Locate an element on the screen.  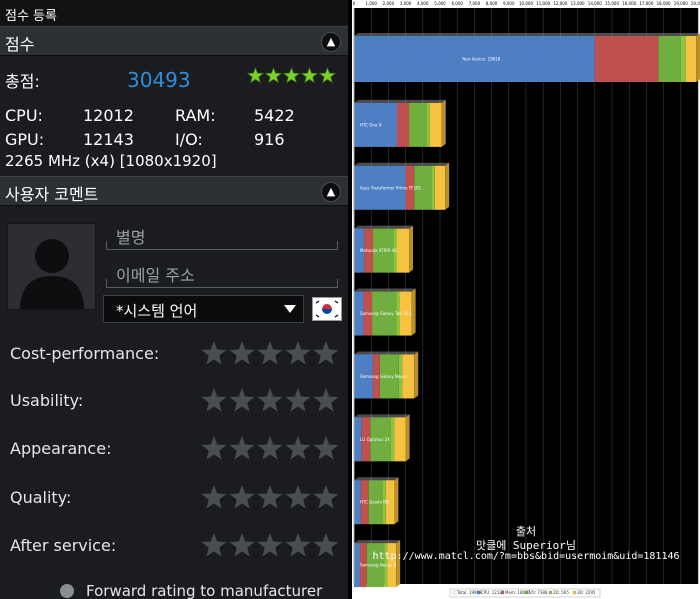
score-section-header: 점수 ▲ is located at coordinates (174, 41).